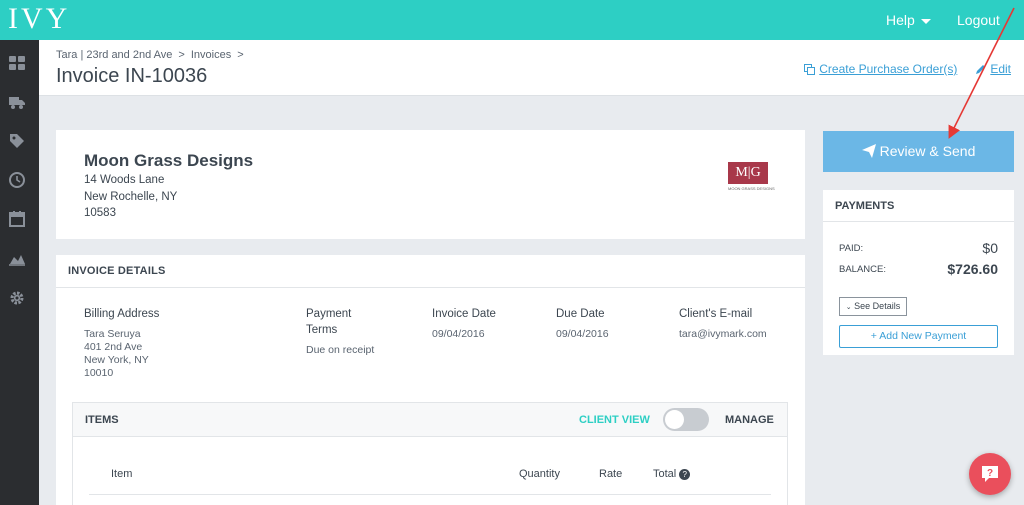 This screenshot has width=1024, height=505. Describe the element at coordinates (132, 76) in the screenshot. I see `page-title: Invoice IN-10036` at that location.